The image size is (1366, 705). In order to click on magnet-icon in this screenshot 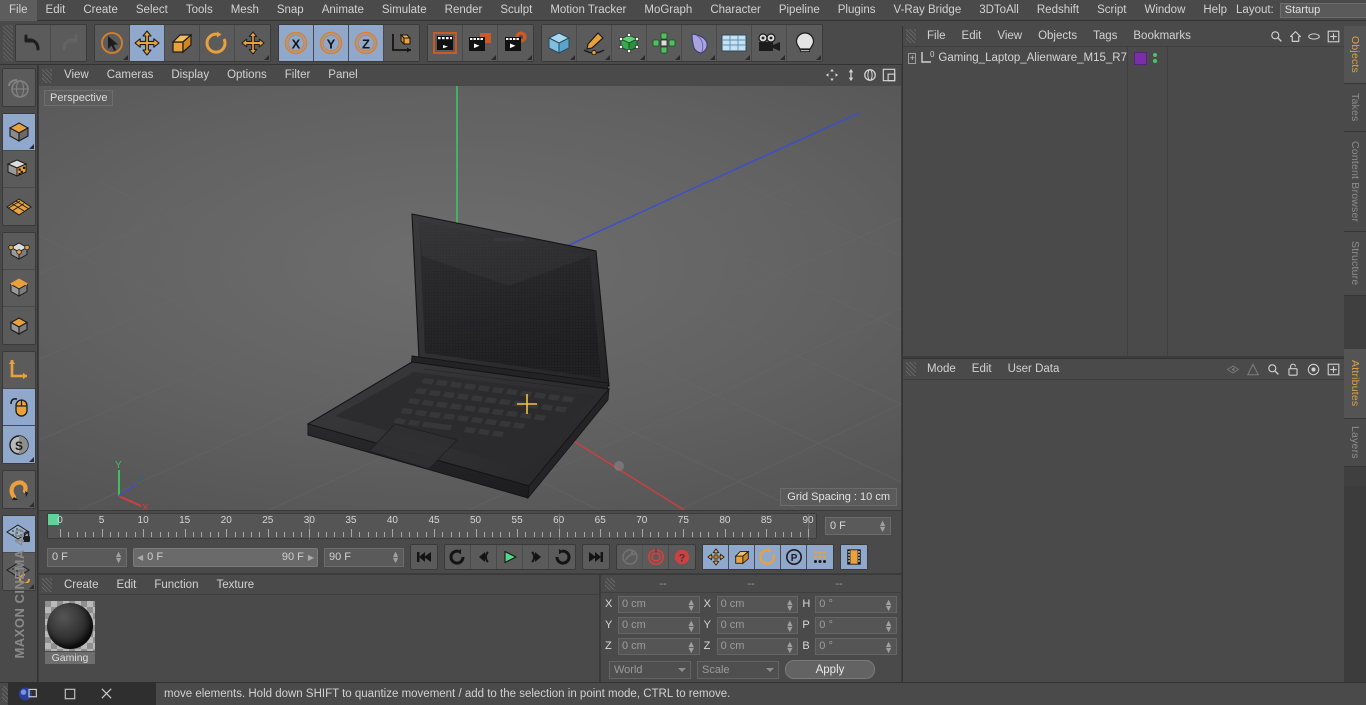, I will do `click(19, 489)`.